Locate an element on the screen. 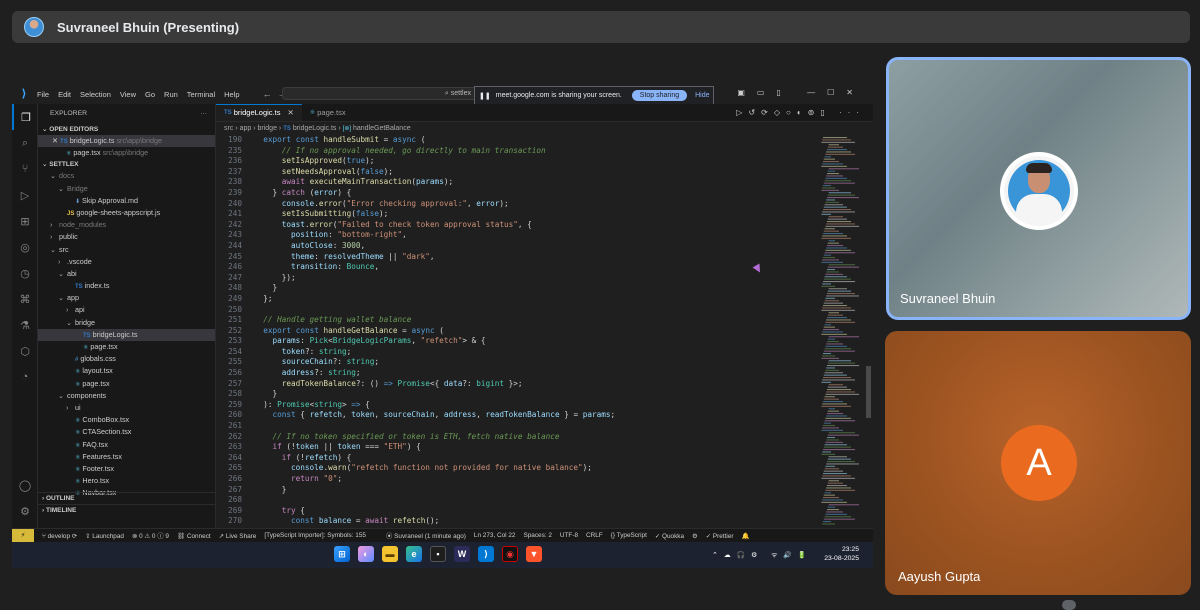  code-line: 264 if (!refetch) { is located at coordinates (514, 458).